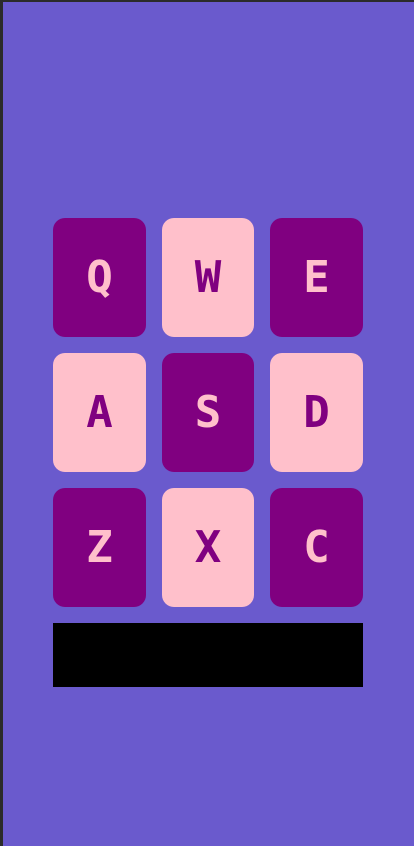  I want to click on key-d: D, so click(316, 412).